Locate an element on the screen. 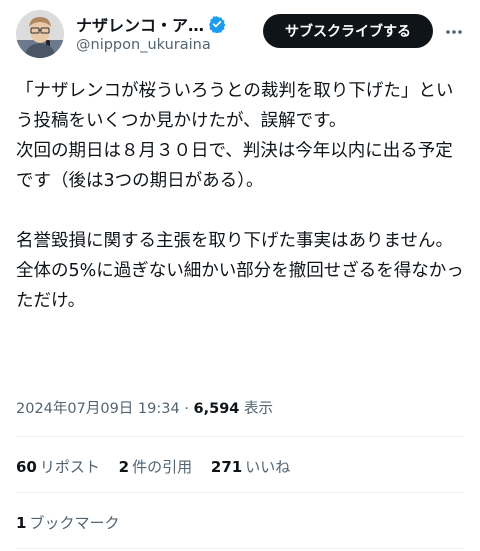  tweet-paragraph-2: 次回の期日は８月３０日で、判決は今年以内に出る予定です（後は3つの期日がある）。 is located at coordinates (234, 166).